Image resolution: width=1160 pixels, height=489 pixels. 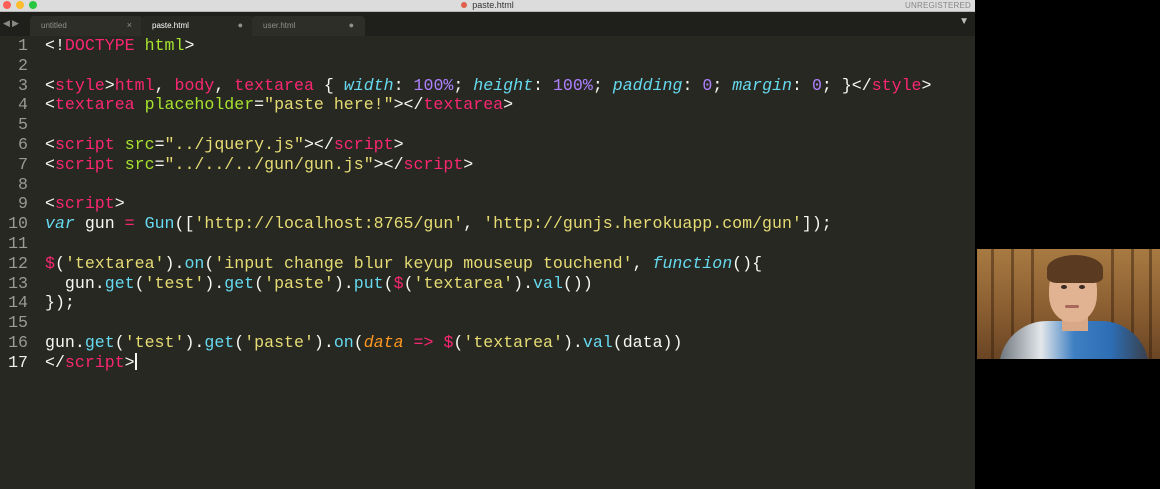 I want to click on code-token: html, so click(x=164, y=45).